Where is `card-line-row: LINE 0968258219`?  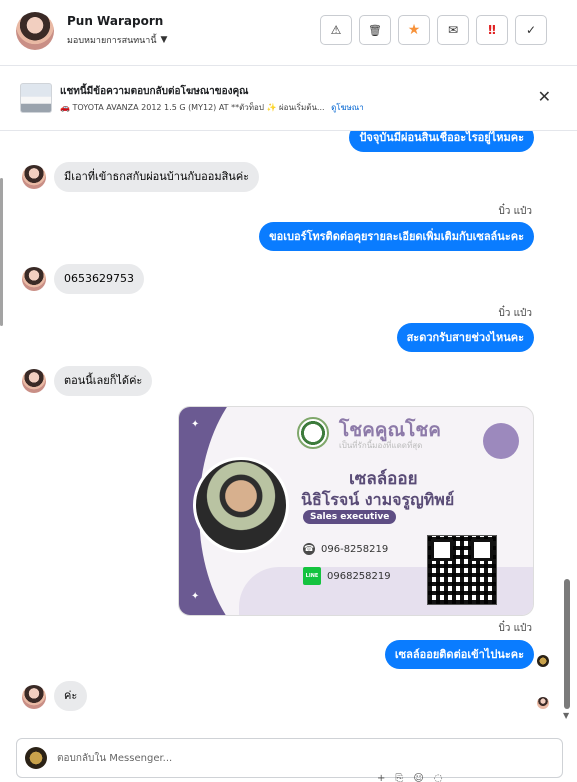 card-line-row: LINE 0968258219 is located at coordinates (347, 576).